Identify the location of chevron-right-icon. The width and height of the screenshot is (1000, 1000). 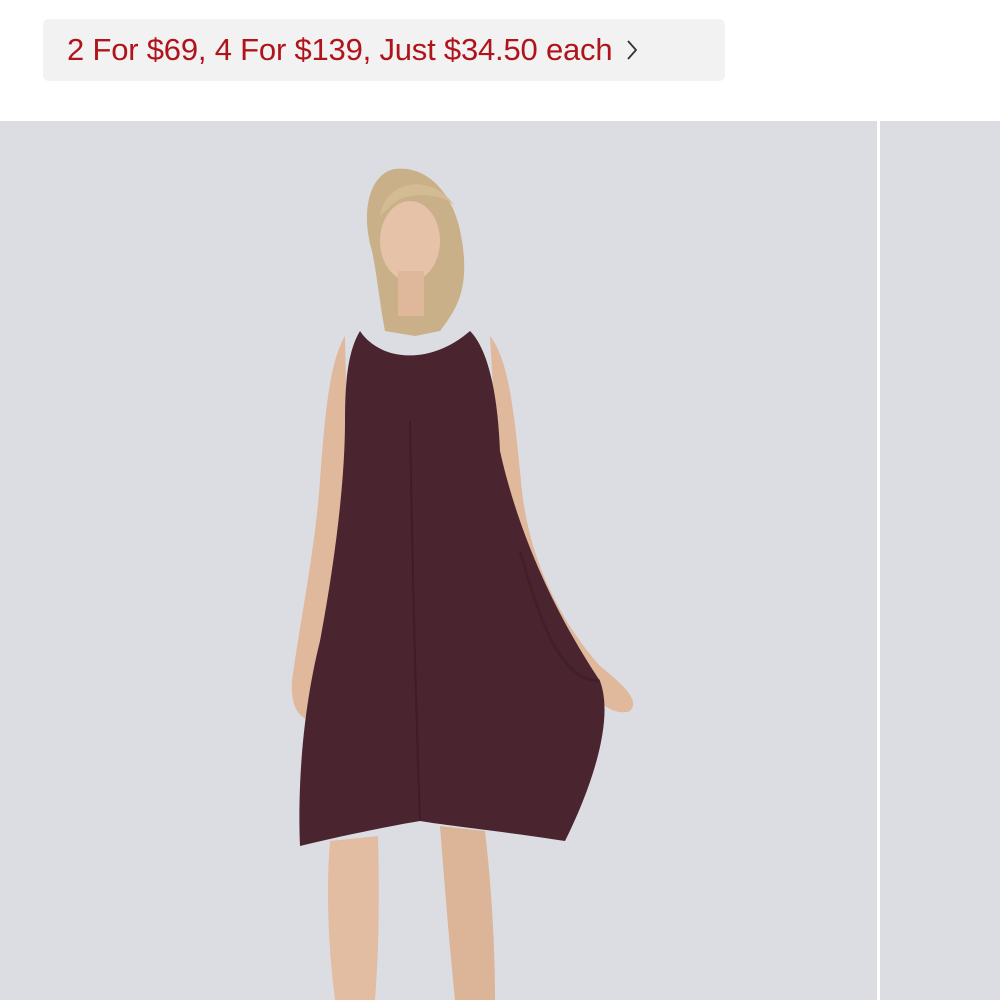
(632, 50).